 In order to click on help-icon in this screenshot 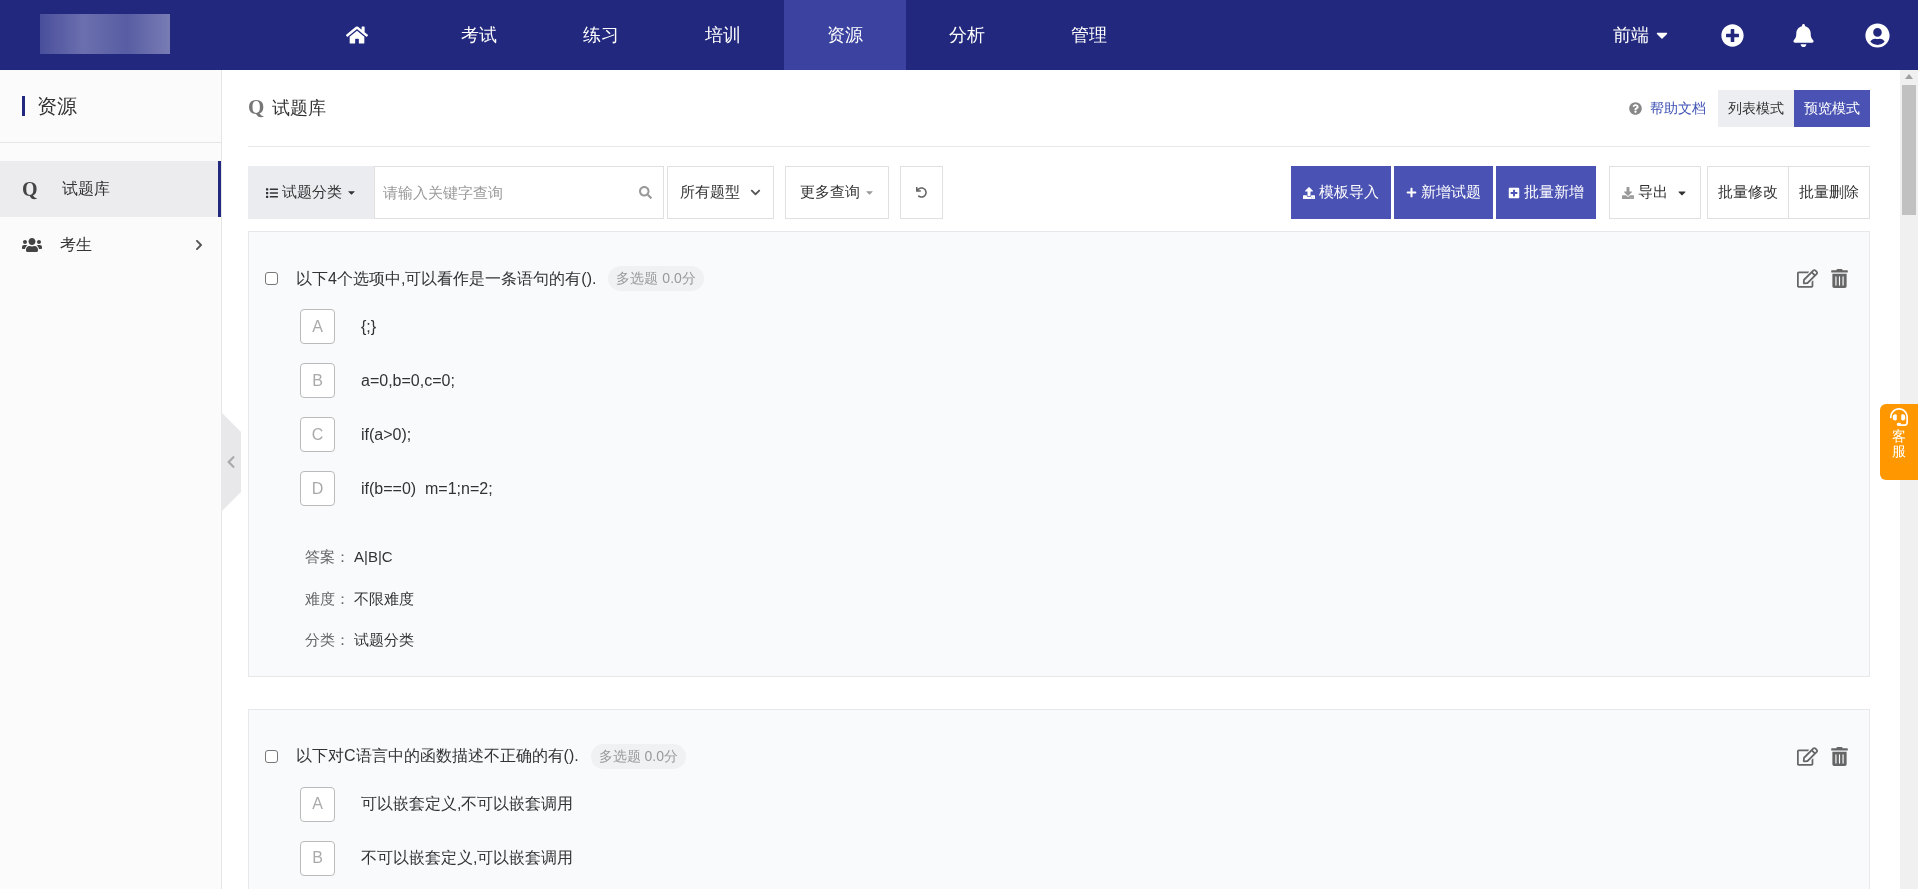, I will do `click(1635, 108)`.